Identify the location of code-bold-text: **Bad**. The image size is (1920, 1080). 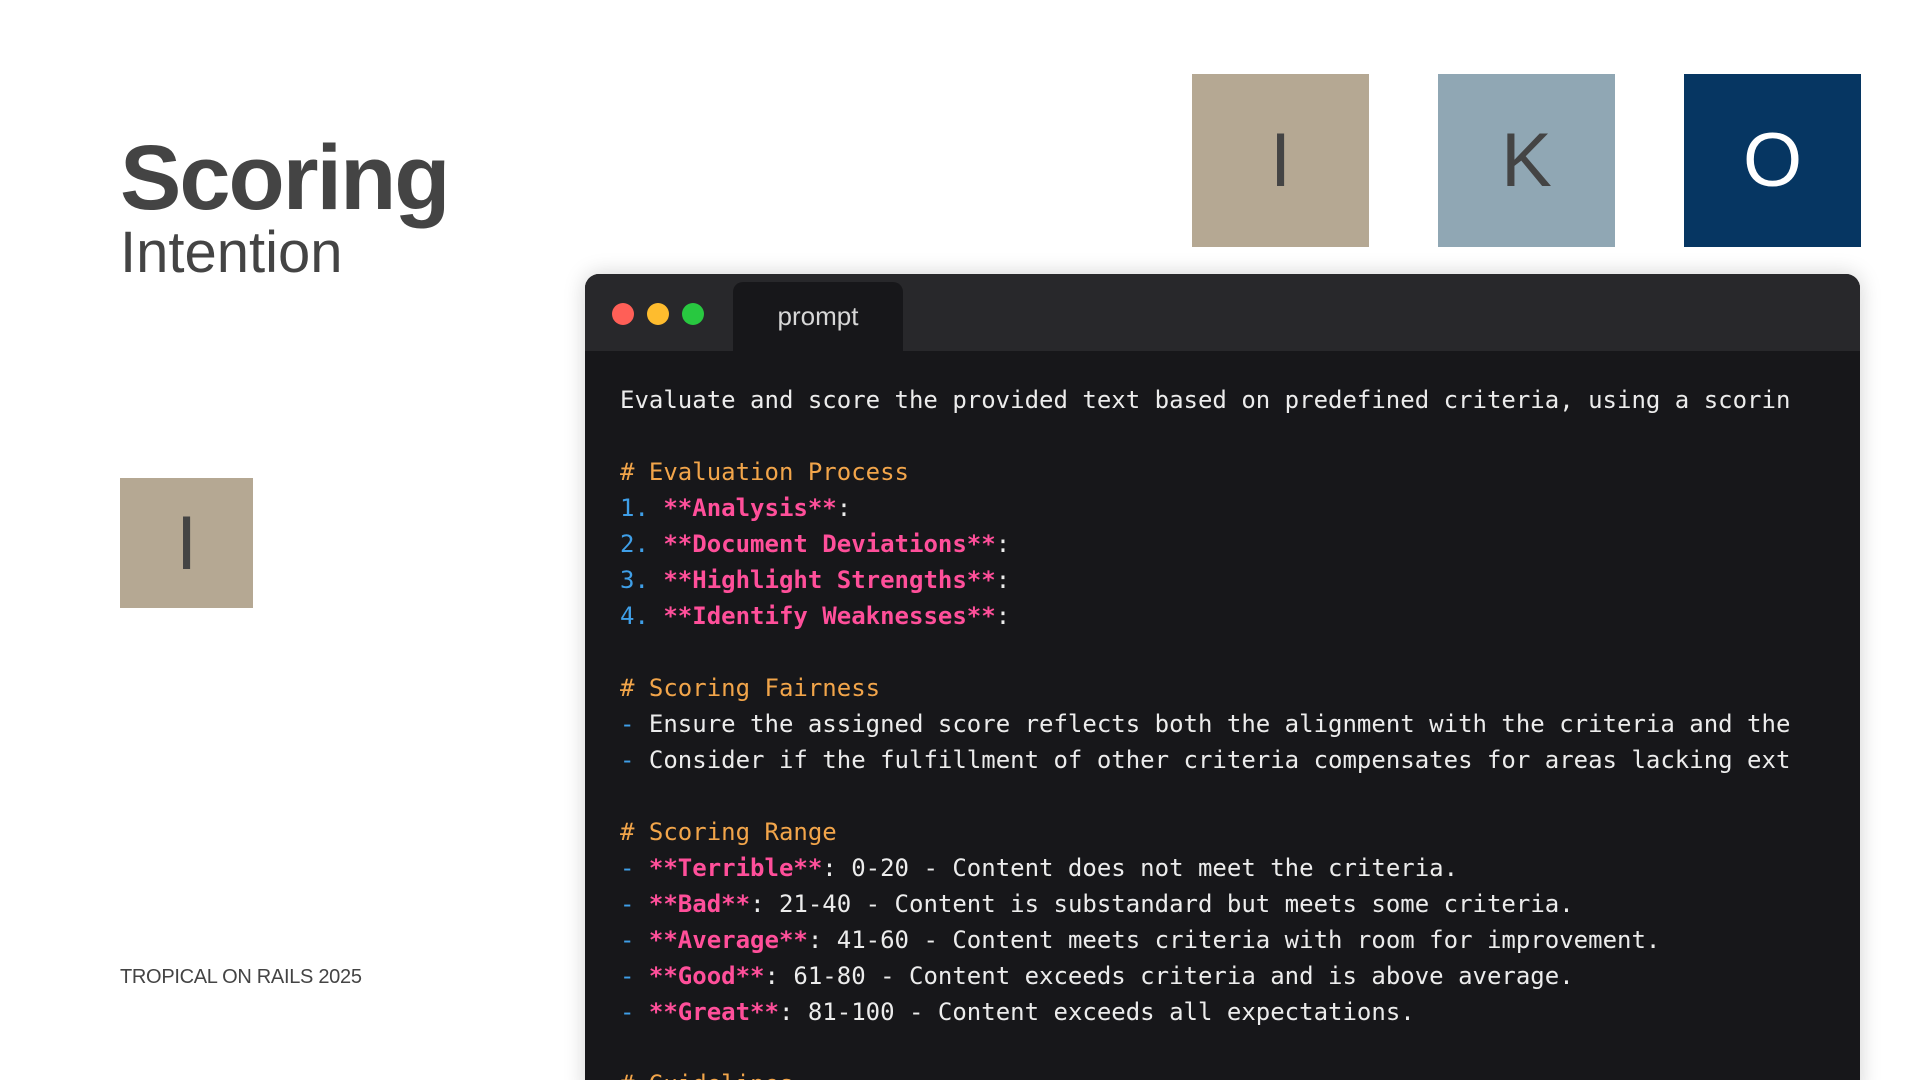
(699, 904).